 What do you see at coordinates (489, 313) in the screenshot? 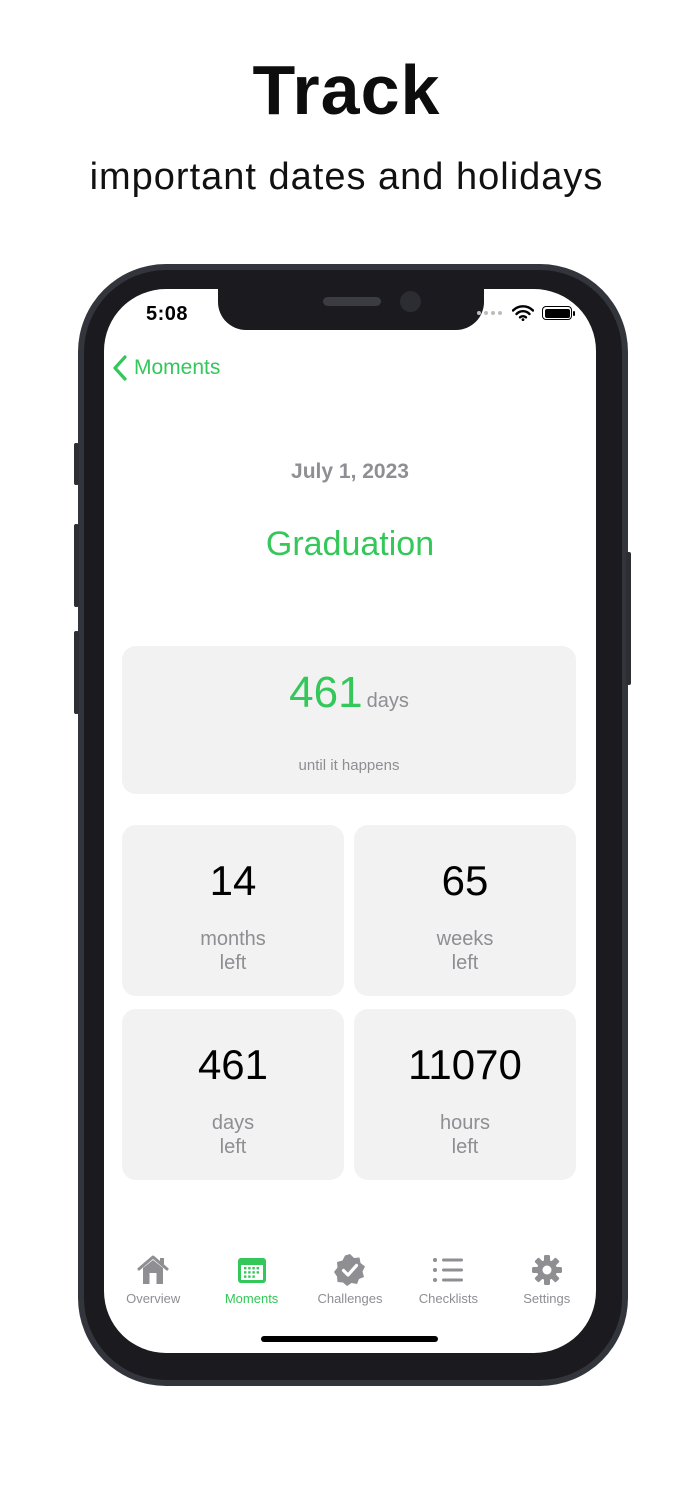
I see `signal-dots-icon` at bounding box center [489, 313].